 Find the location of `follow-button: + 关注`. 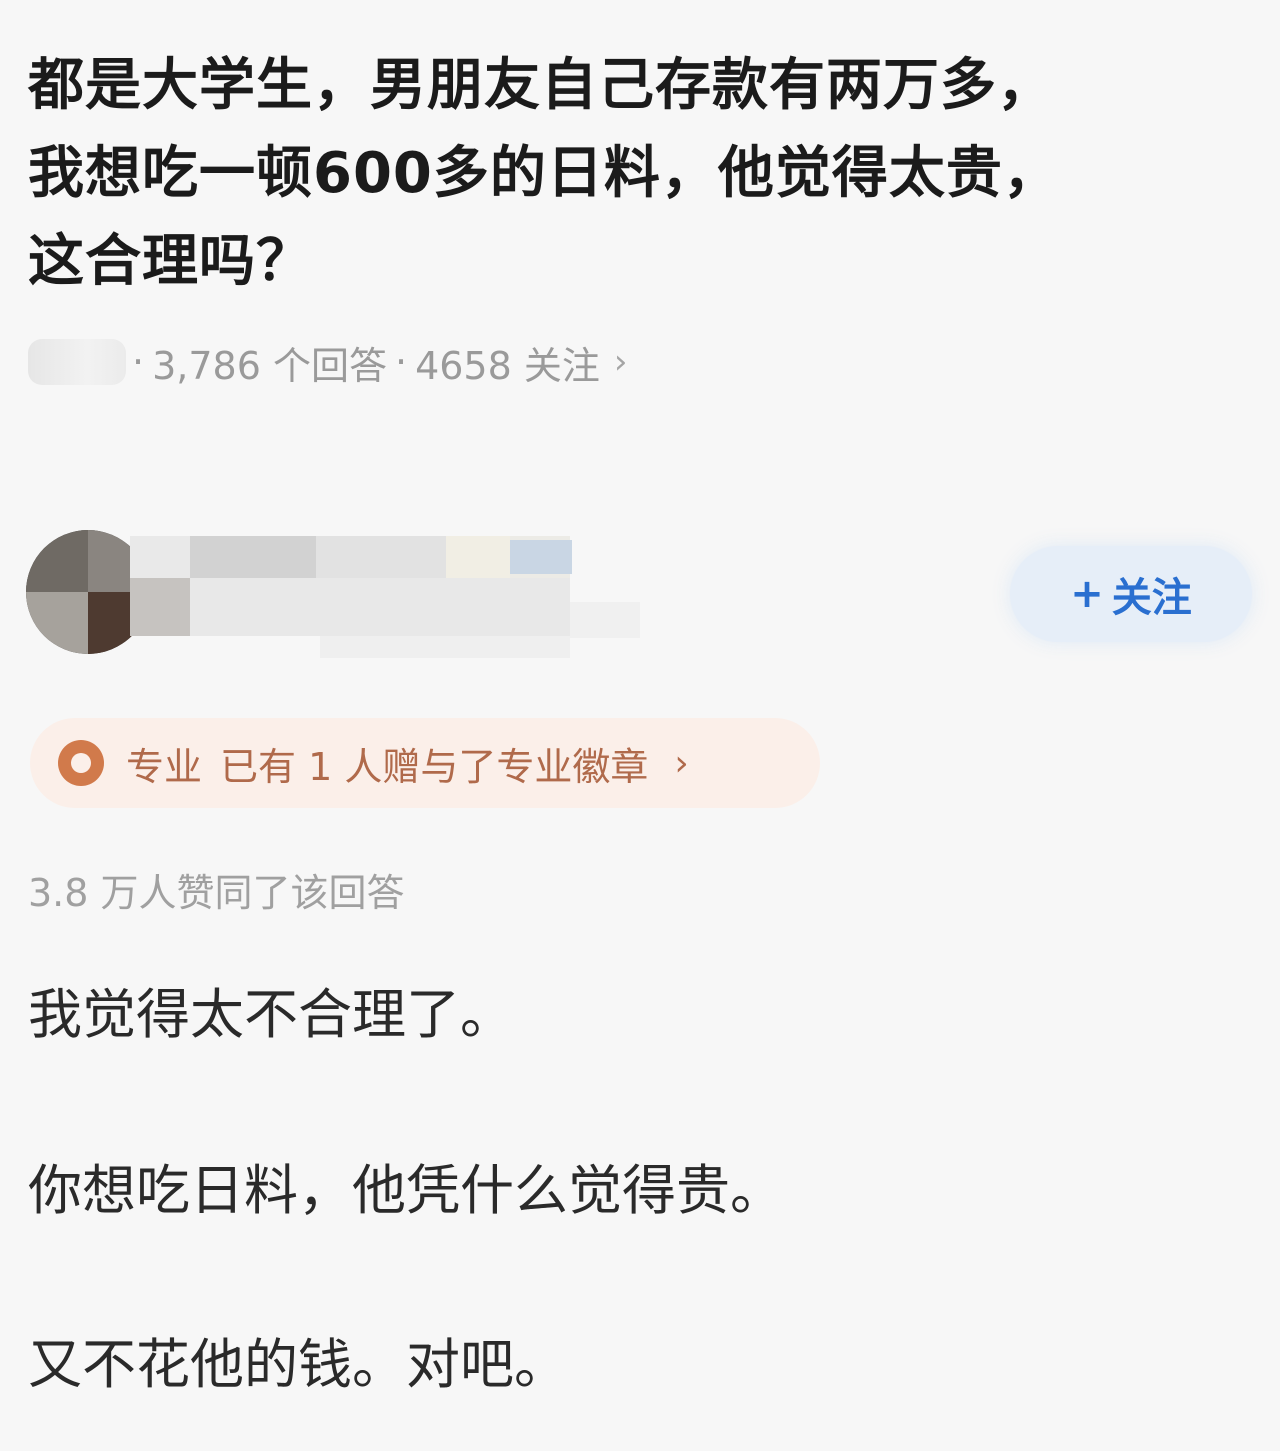

follow-button: + 关注 is located at coordinates (1131, 594).